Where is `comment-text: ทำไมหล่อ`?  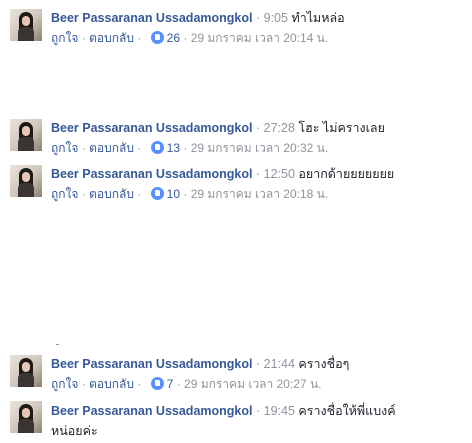 comment-text: ทำไมหล่อ is located at coordinates (318, 18).